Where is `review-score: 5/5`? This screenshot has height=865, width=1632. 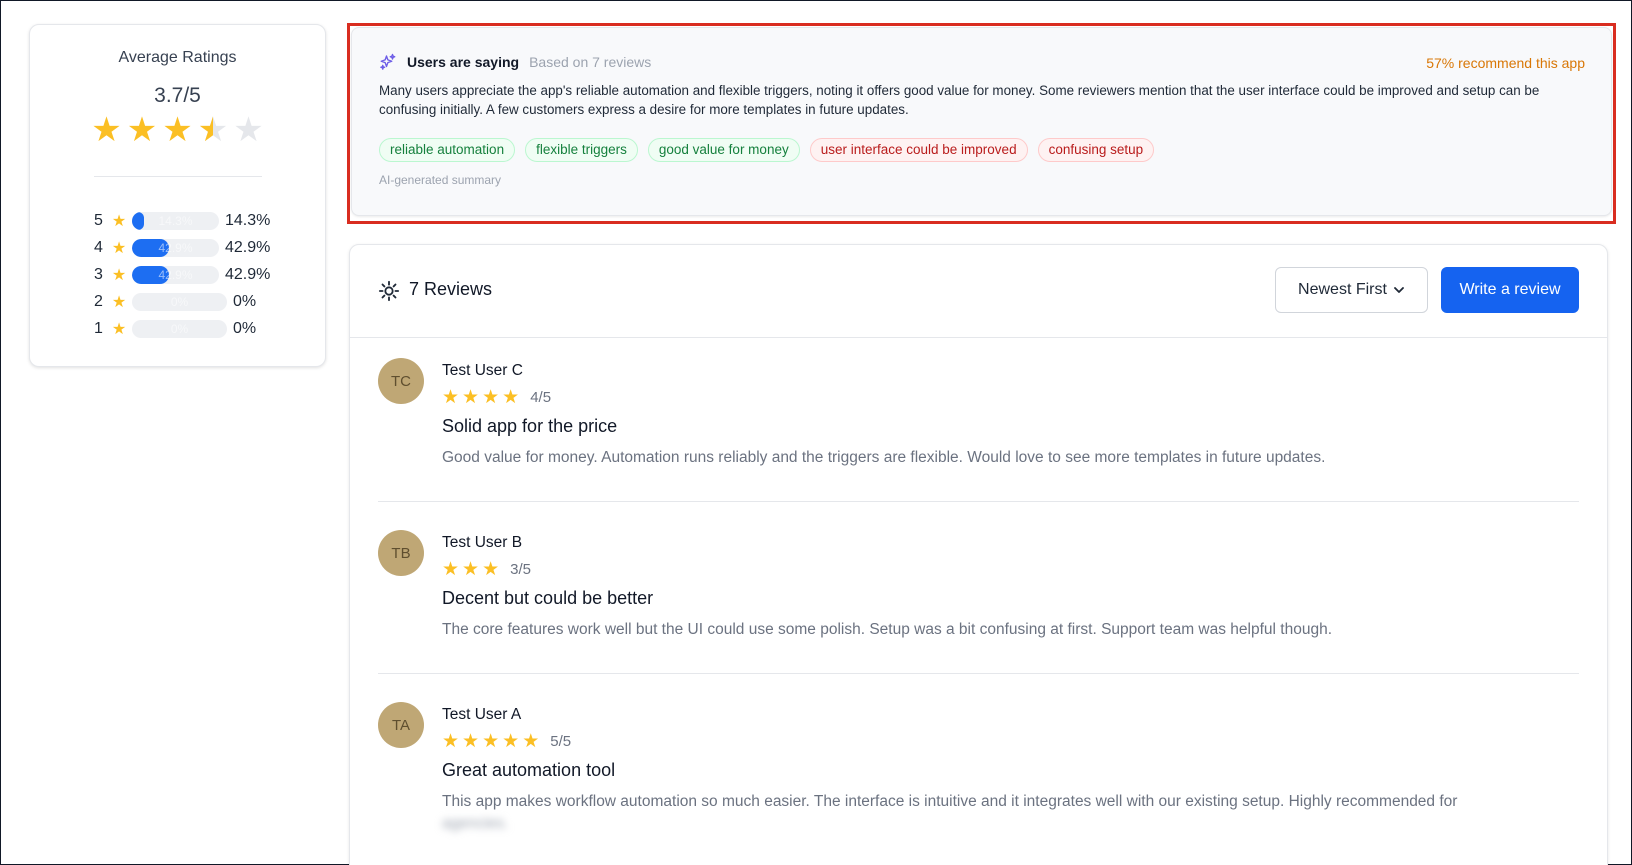
review-score: 5/5 is located at coordinates (561, 741).